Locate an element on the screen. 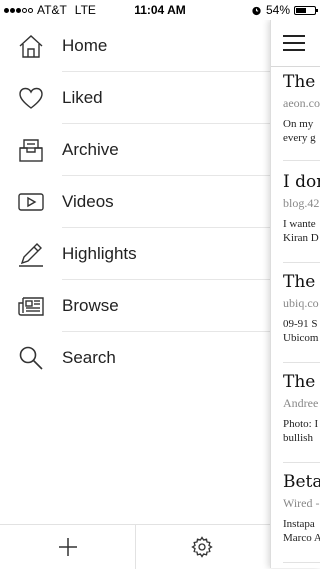  video-icon is located at coordinates (31, 202).